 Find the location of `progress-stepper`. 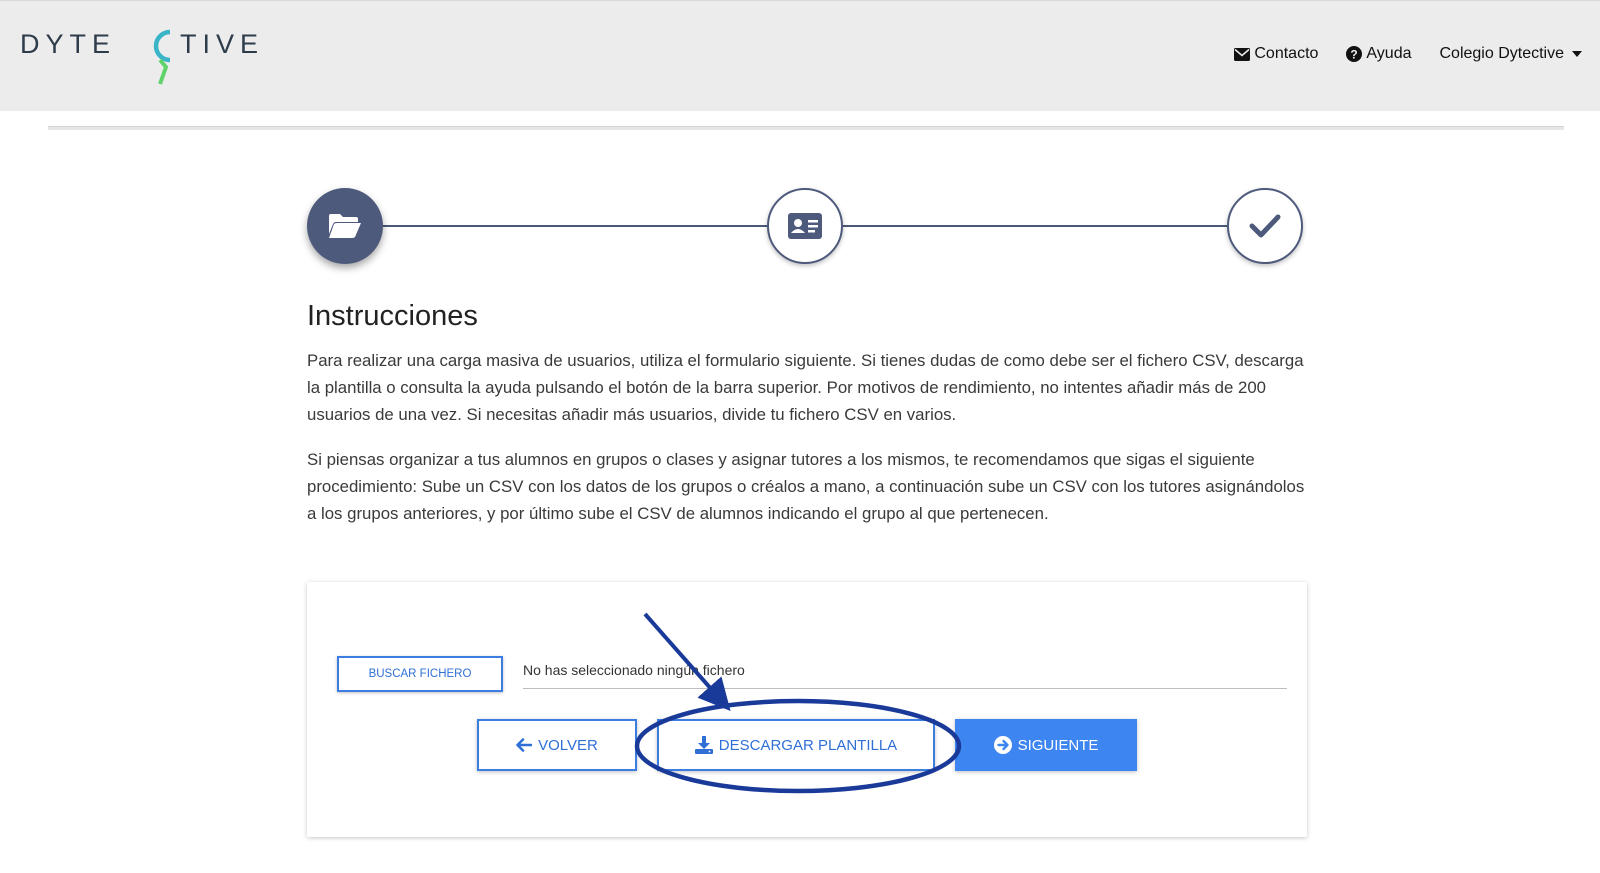

progress-stepper is located at coordinates (807, 228).